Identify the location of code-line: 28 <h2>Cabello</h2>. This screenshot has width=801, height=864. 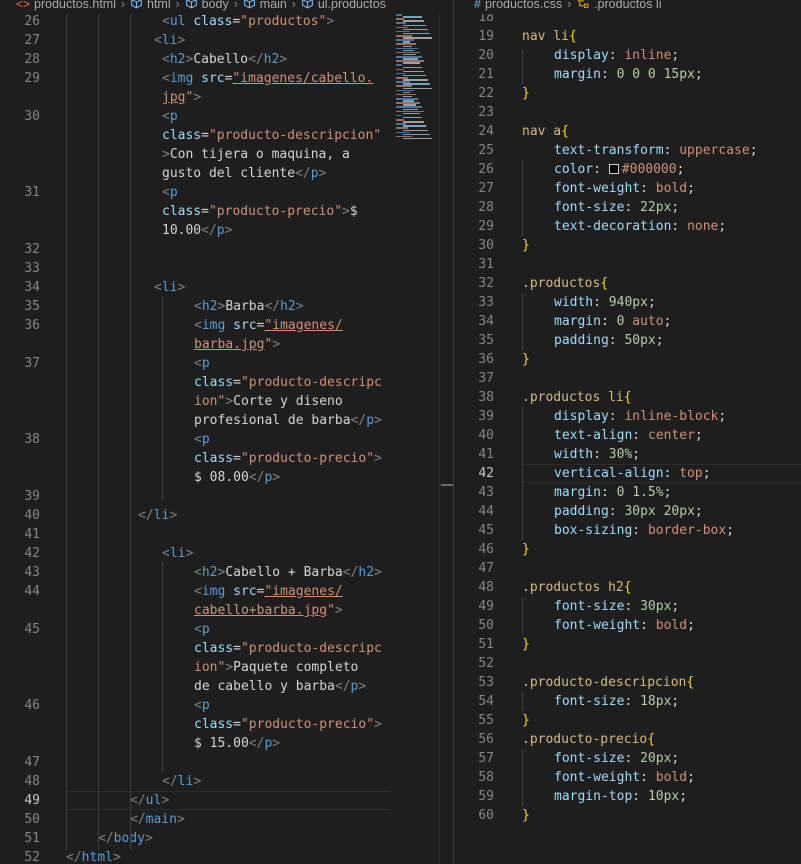
(226, 59).